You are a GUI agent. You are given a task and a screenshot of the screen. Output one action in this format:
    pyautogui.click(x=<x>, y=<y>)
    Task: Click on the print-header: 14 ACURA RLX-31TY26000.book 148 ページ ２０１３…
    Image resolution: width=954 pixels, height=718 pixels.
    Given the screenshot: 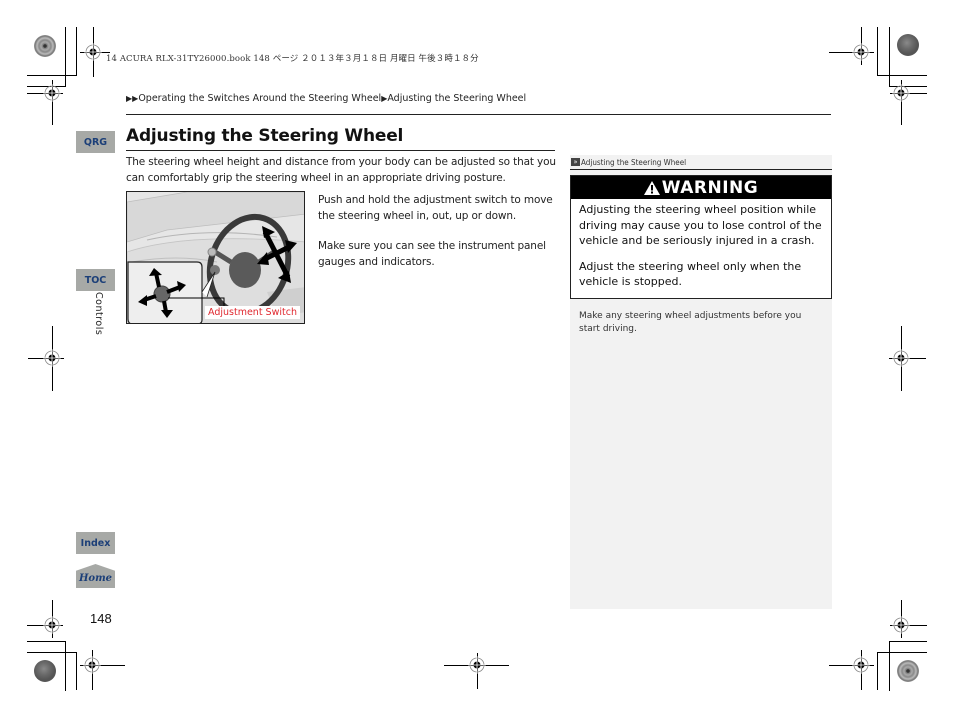 What is the action you would take?
    pyautogui.click(x=292, y=59)
    